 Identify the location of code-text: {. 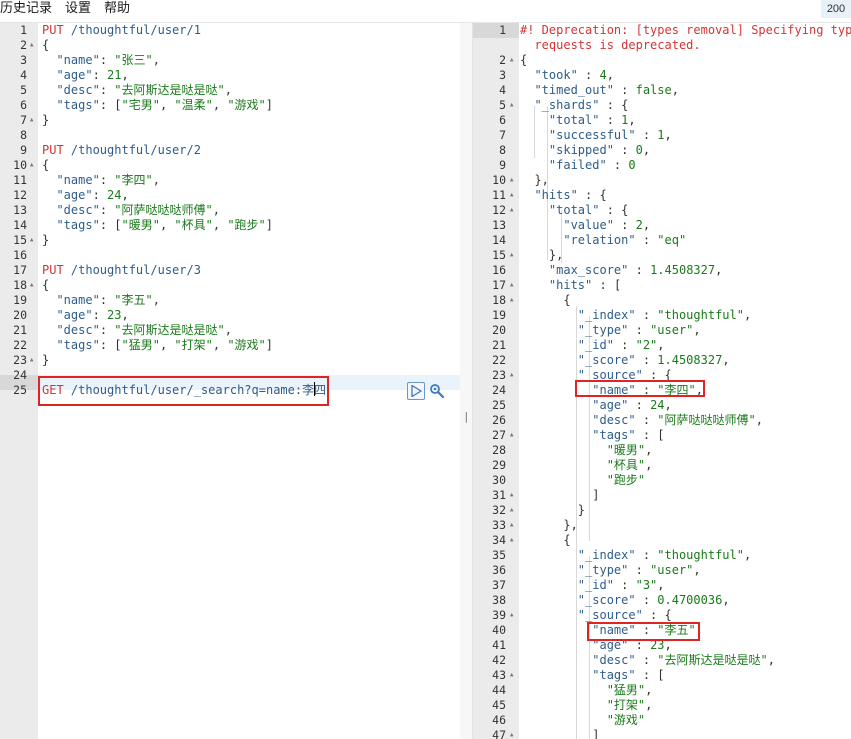
(45, 165).